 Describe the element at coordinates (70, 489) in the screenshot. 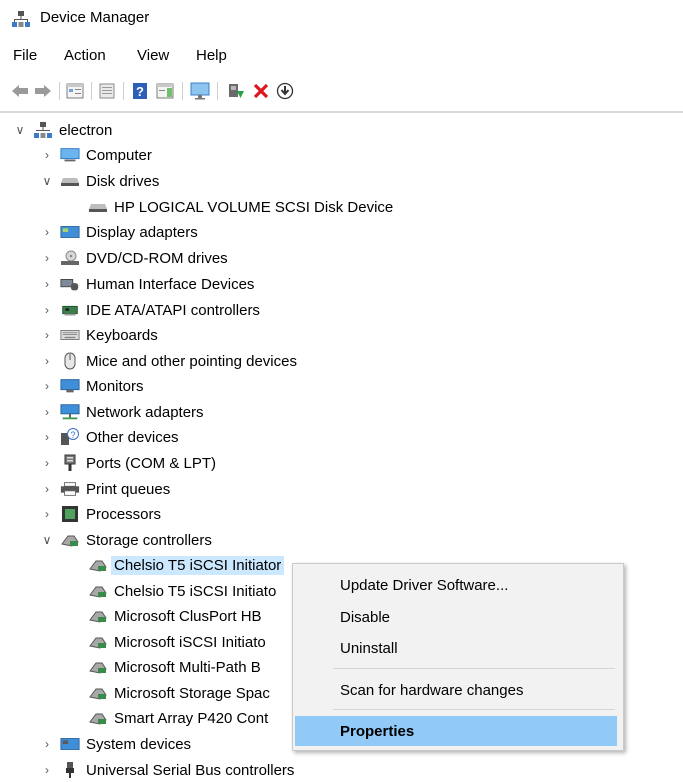

I see `printer-icon` at that location.